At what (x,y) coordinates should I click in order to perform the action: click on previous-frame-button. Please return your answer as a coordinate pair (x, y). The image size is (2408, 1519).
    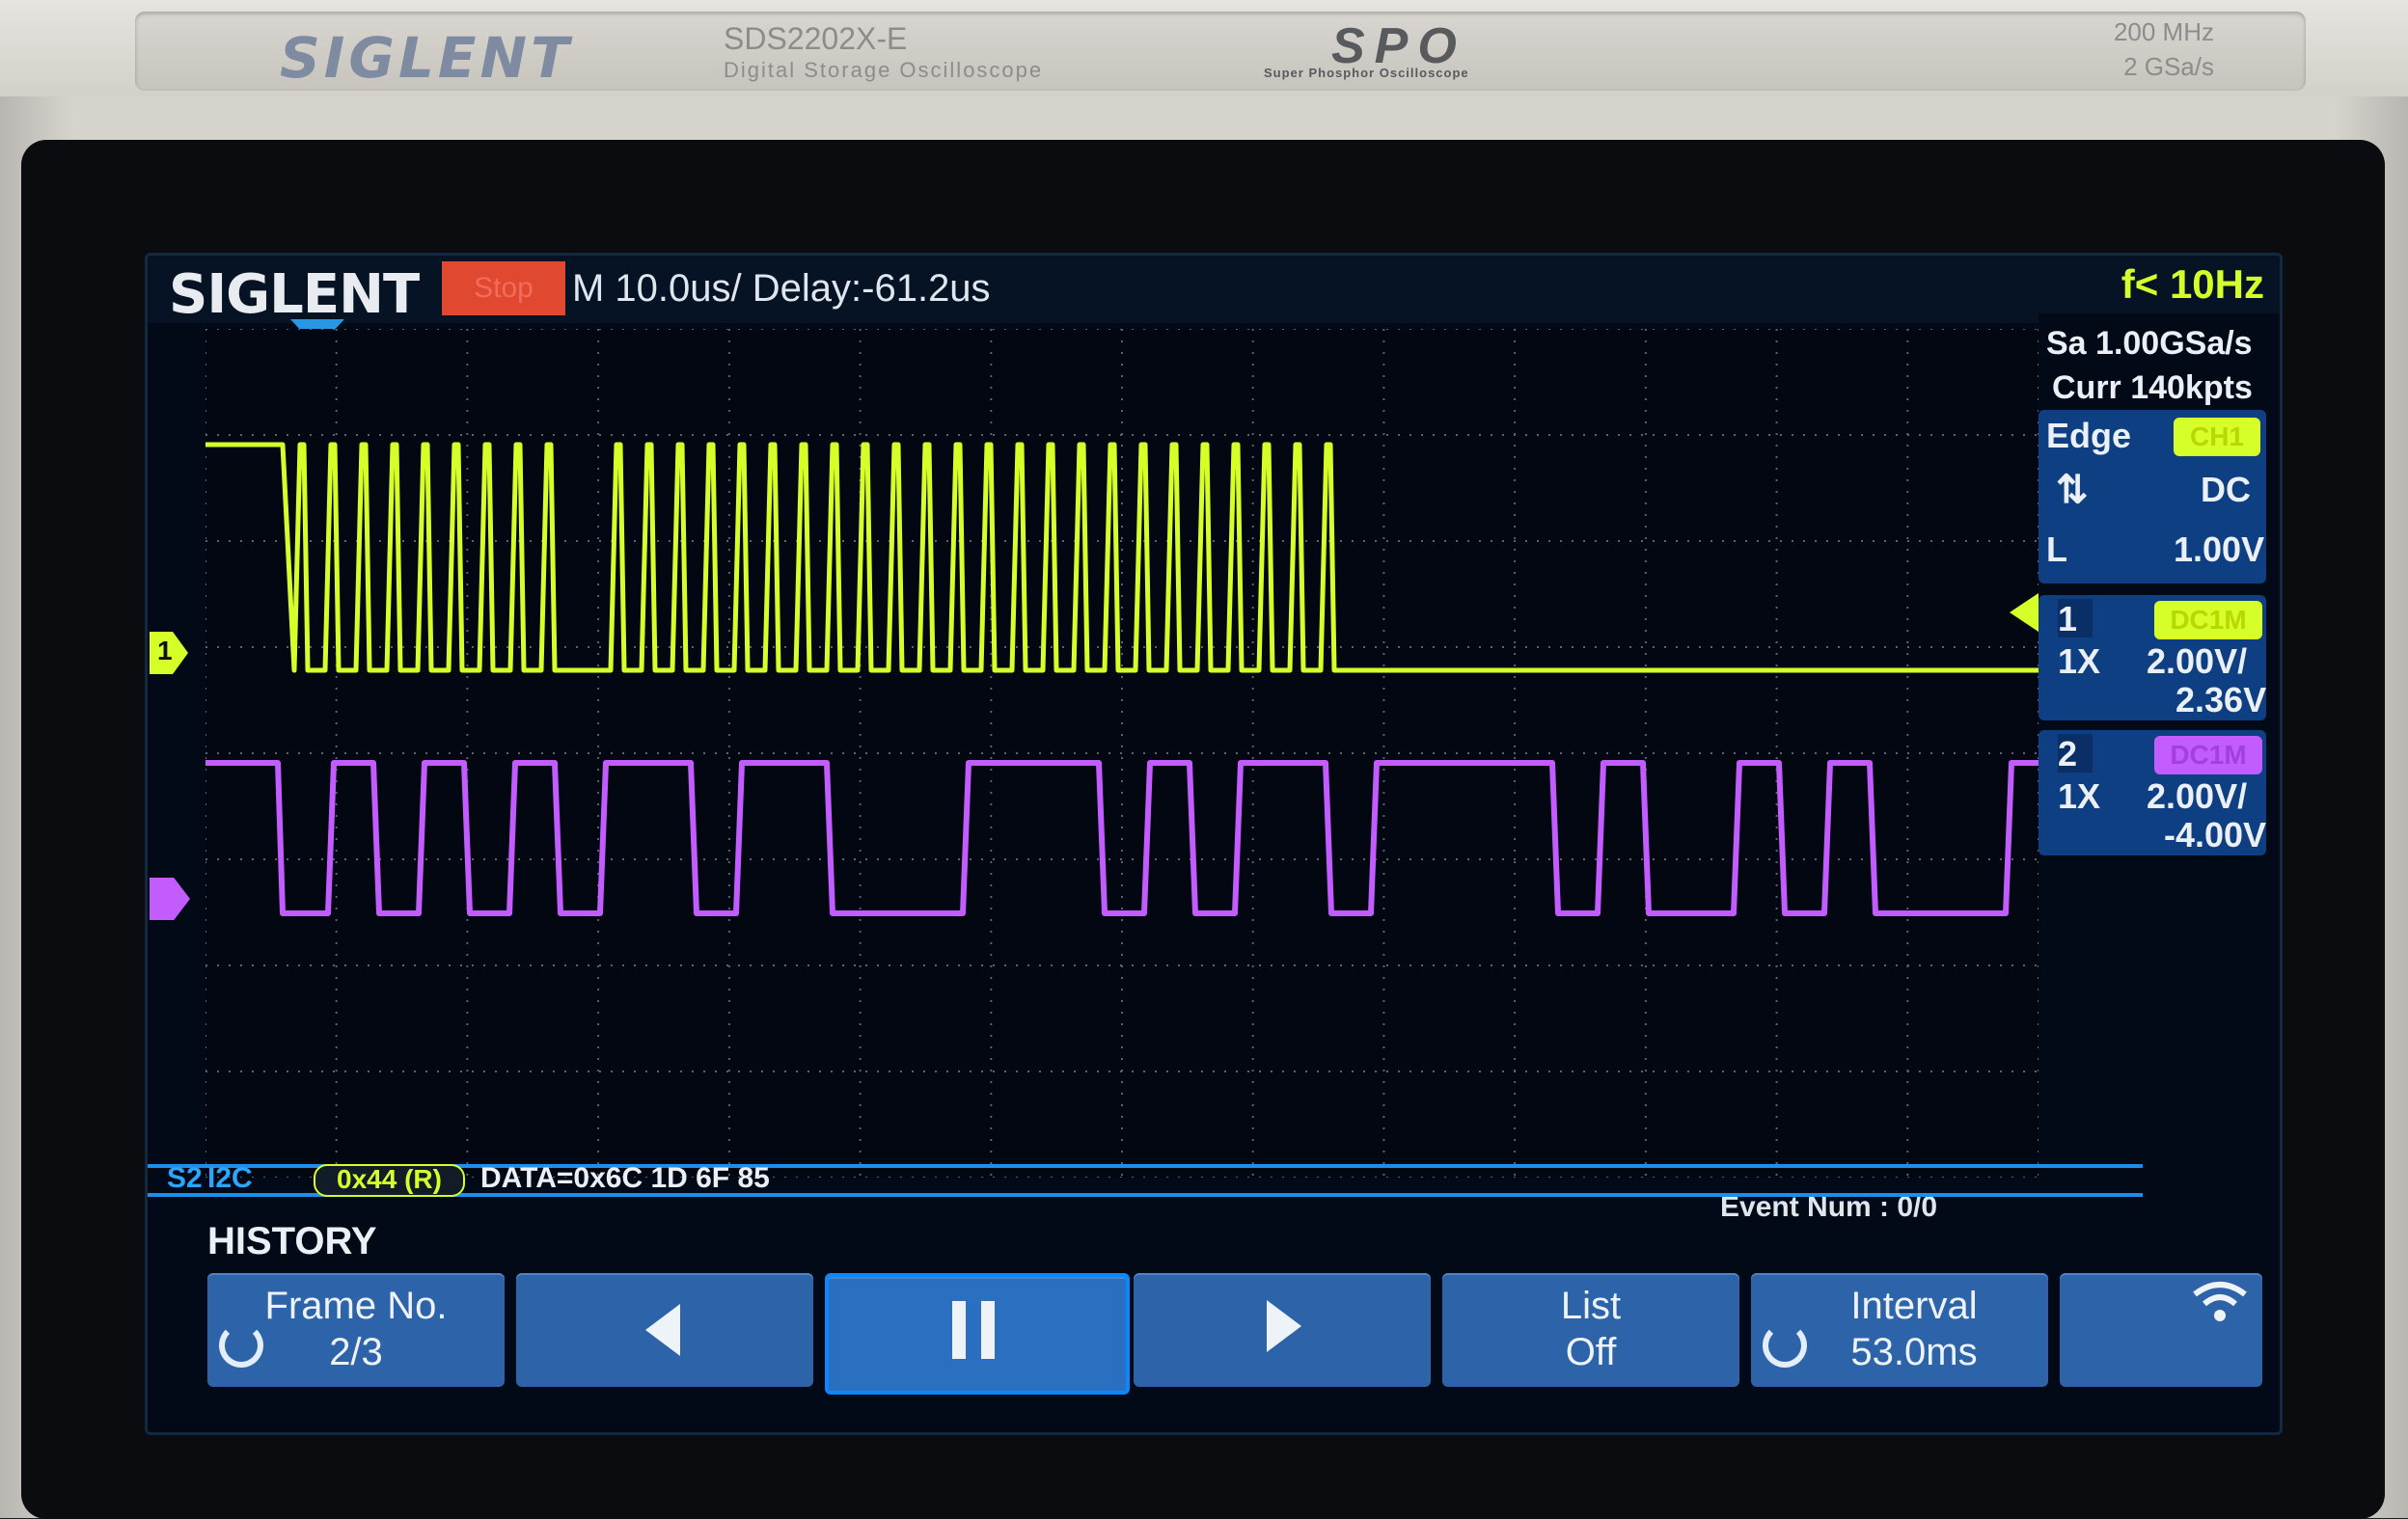
    Looking at the image, I should click on (664, 1330).